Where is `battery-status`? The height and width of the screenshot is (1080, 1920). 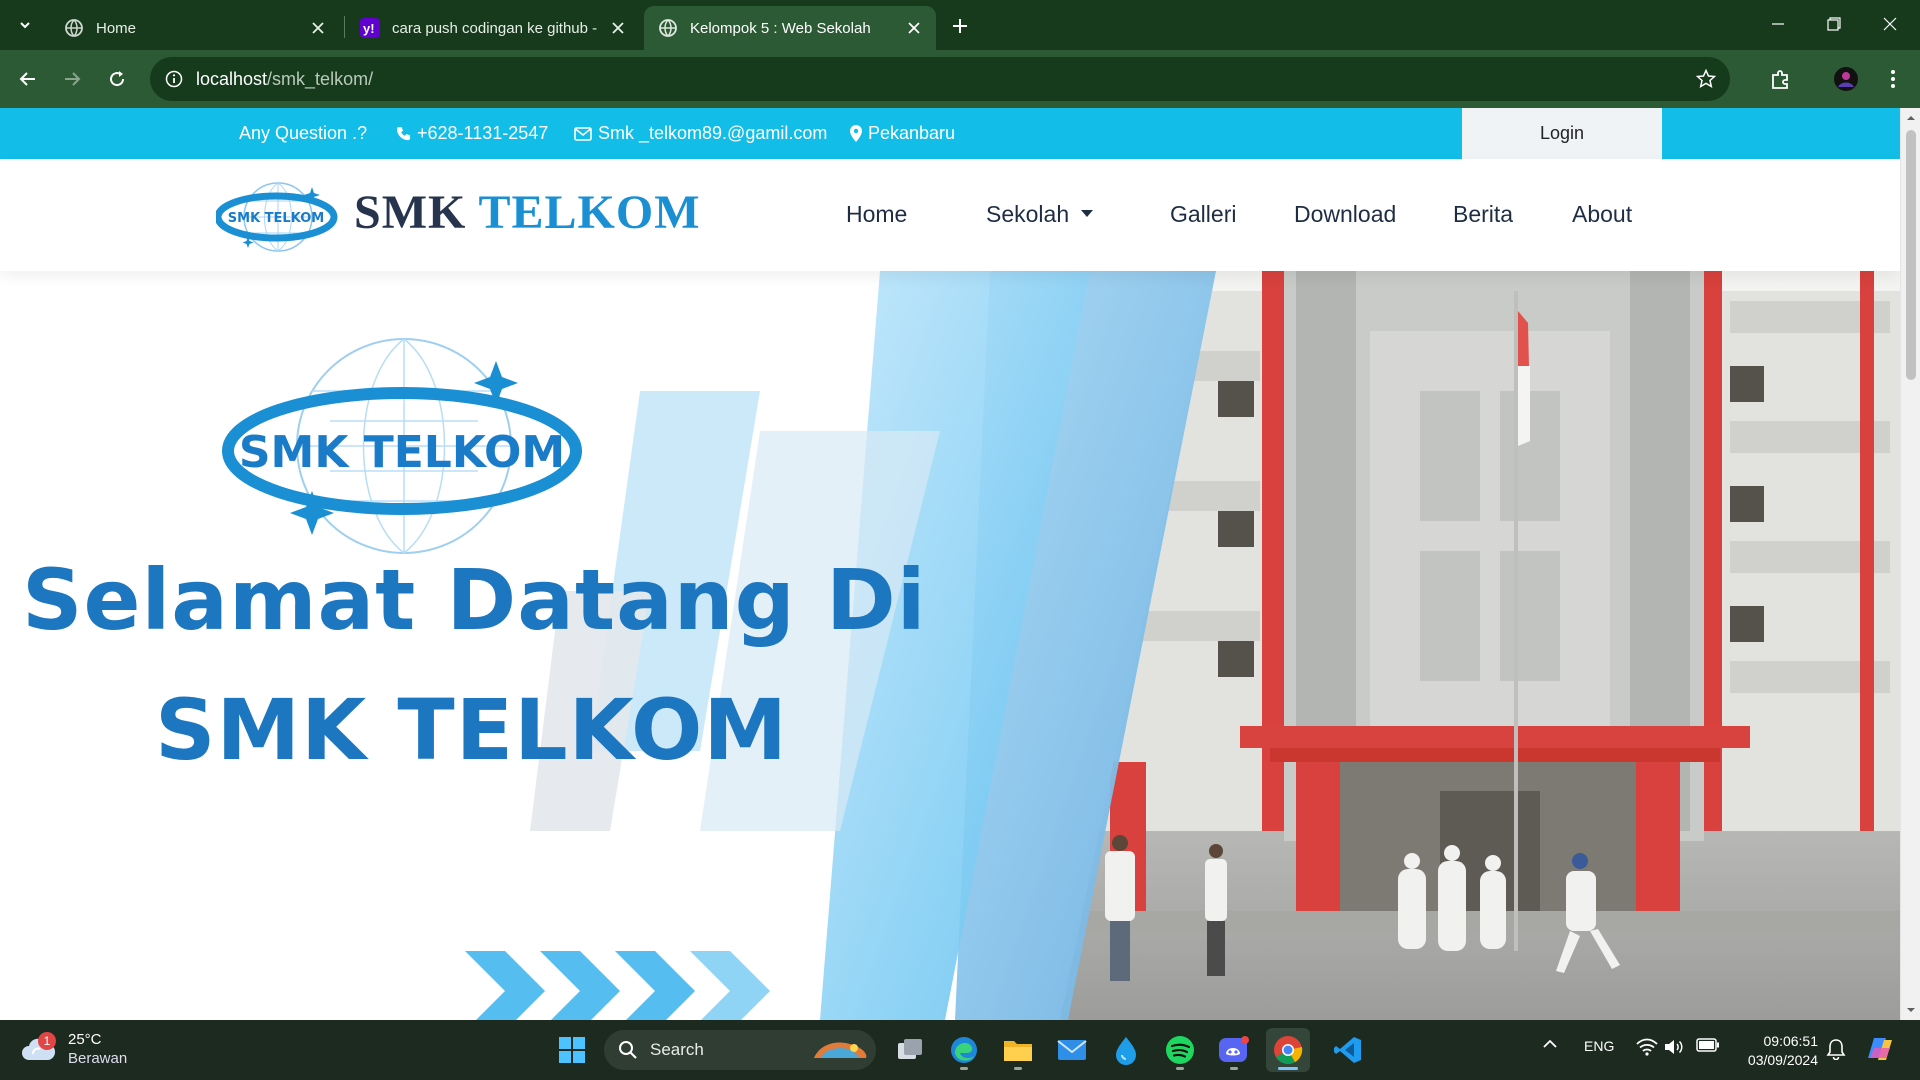
battery-status is located at coordinates (1708, 1045).